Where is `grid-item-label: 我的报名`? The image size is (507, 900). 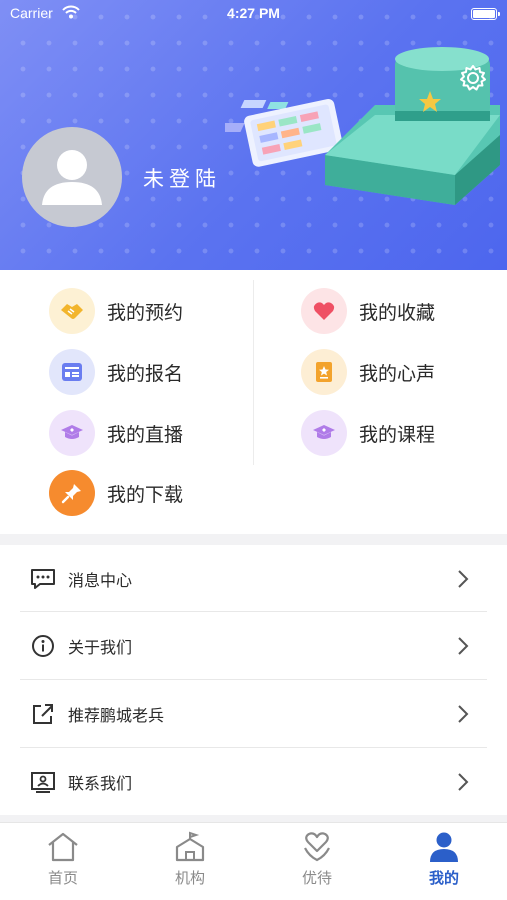
grid-item-label: 我的报名 is located at coordinates (145, 373).